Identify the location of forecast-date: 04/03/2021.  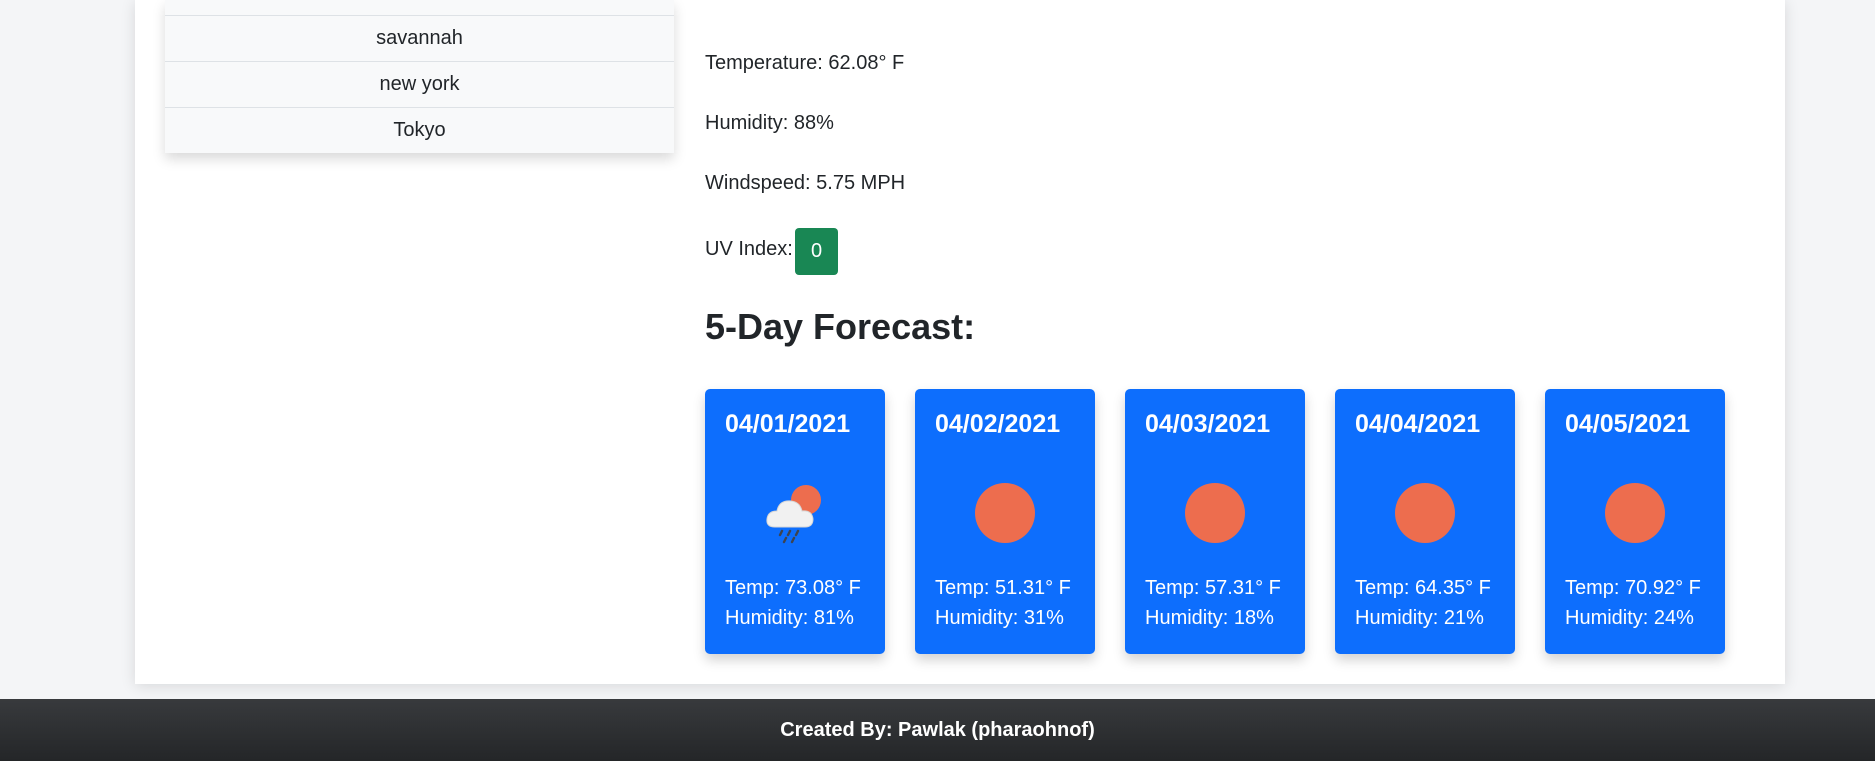
(1208, 424).